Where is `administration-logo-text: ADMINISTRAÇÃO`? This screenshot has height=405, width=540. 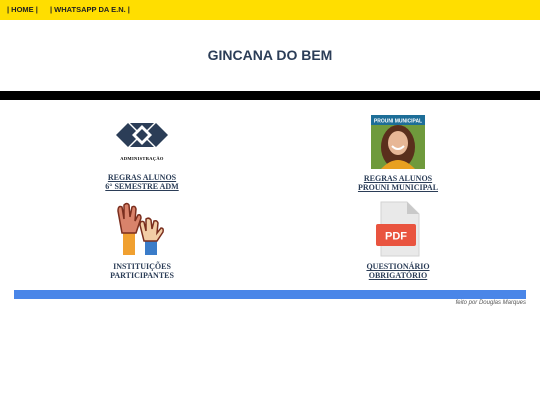
administration-logo-text: ADMINISTRAÇÃO is located at coordinates (142, 158).